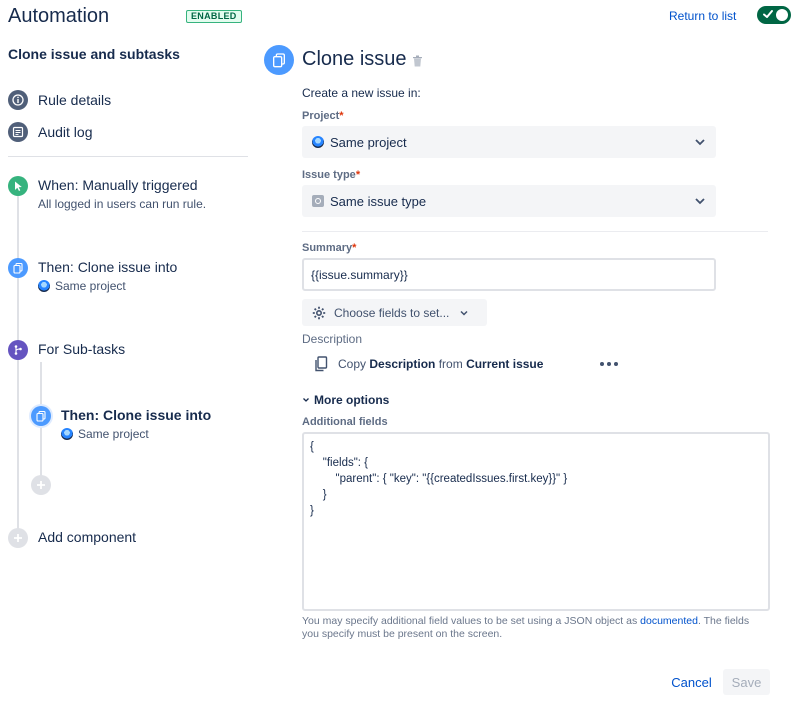 The width and height of the screenshot is (793, 707). What do you see at coordinates (18, 366) in the screenshot?
I see `flow-line-main` at bounding box center [18, 366].